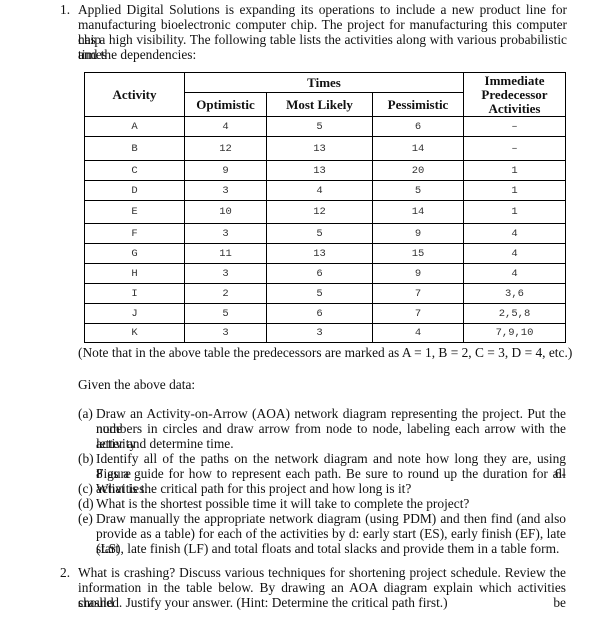 Image resolution: width=616 pixels, height=626 pixels. Describe the element at coordinates (86, 503) in the screenshot. I see `part-d-label: (d)` at that location.